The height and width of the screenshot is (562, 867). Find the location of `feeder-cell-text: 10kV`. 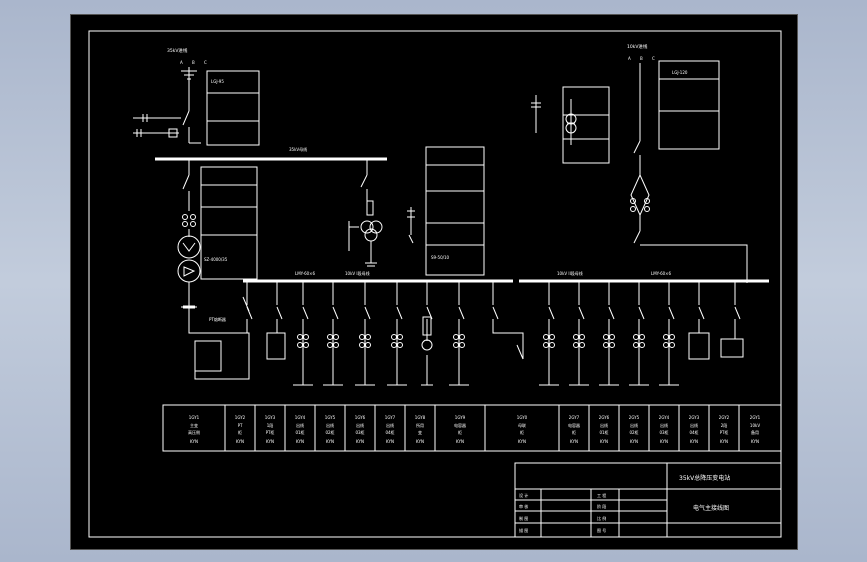

feeder-cell-text: 10kV is located at coordinates (755, 425).